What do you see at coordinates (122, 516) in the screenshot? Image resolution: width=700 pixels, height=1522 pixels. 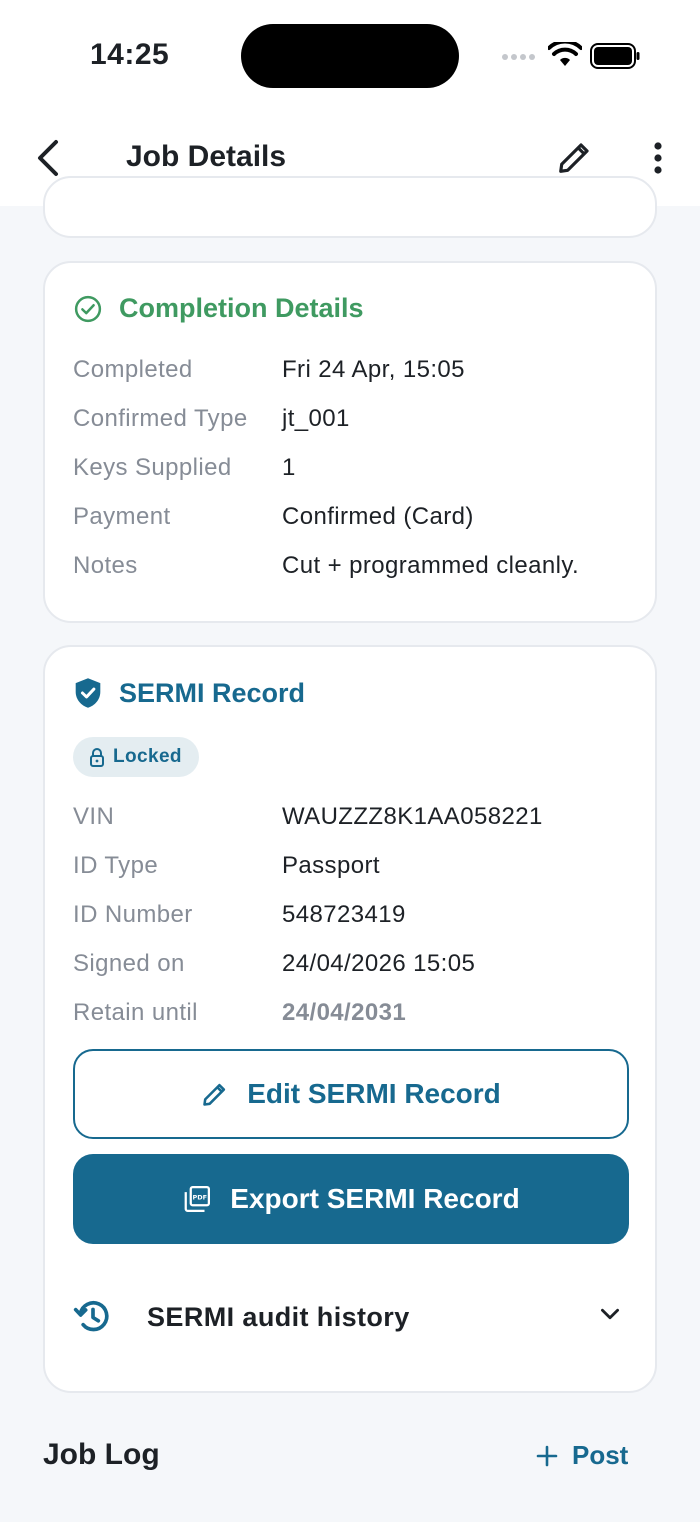 I see `detail-label: Payment` at bounding box center [122, 516].